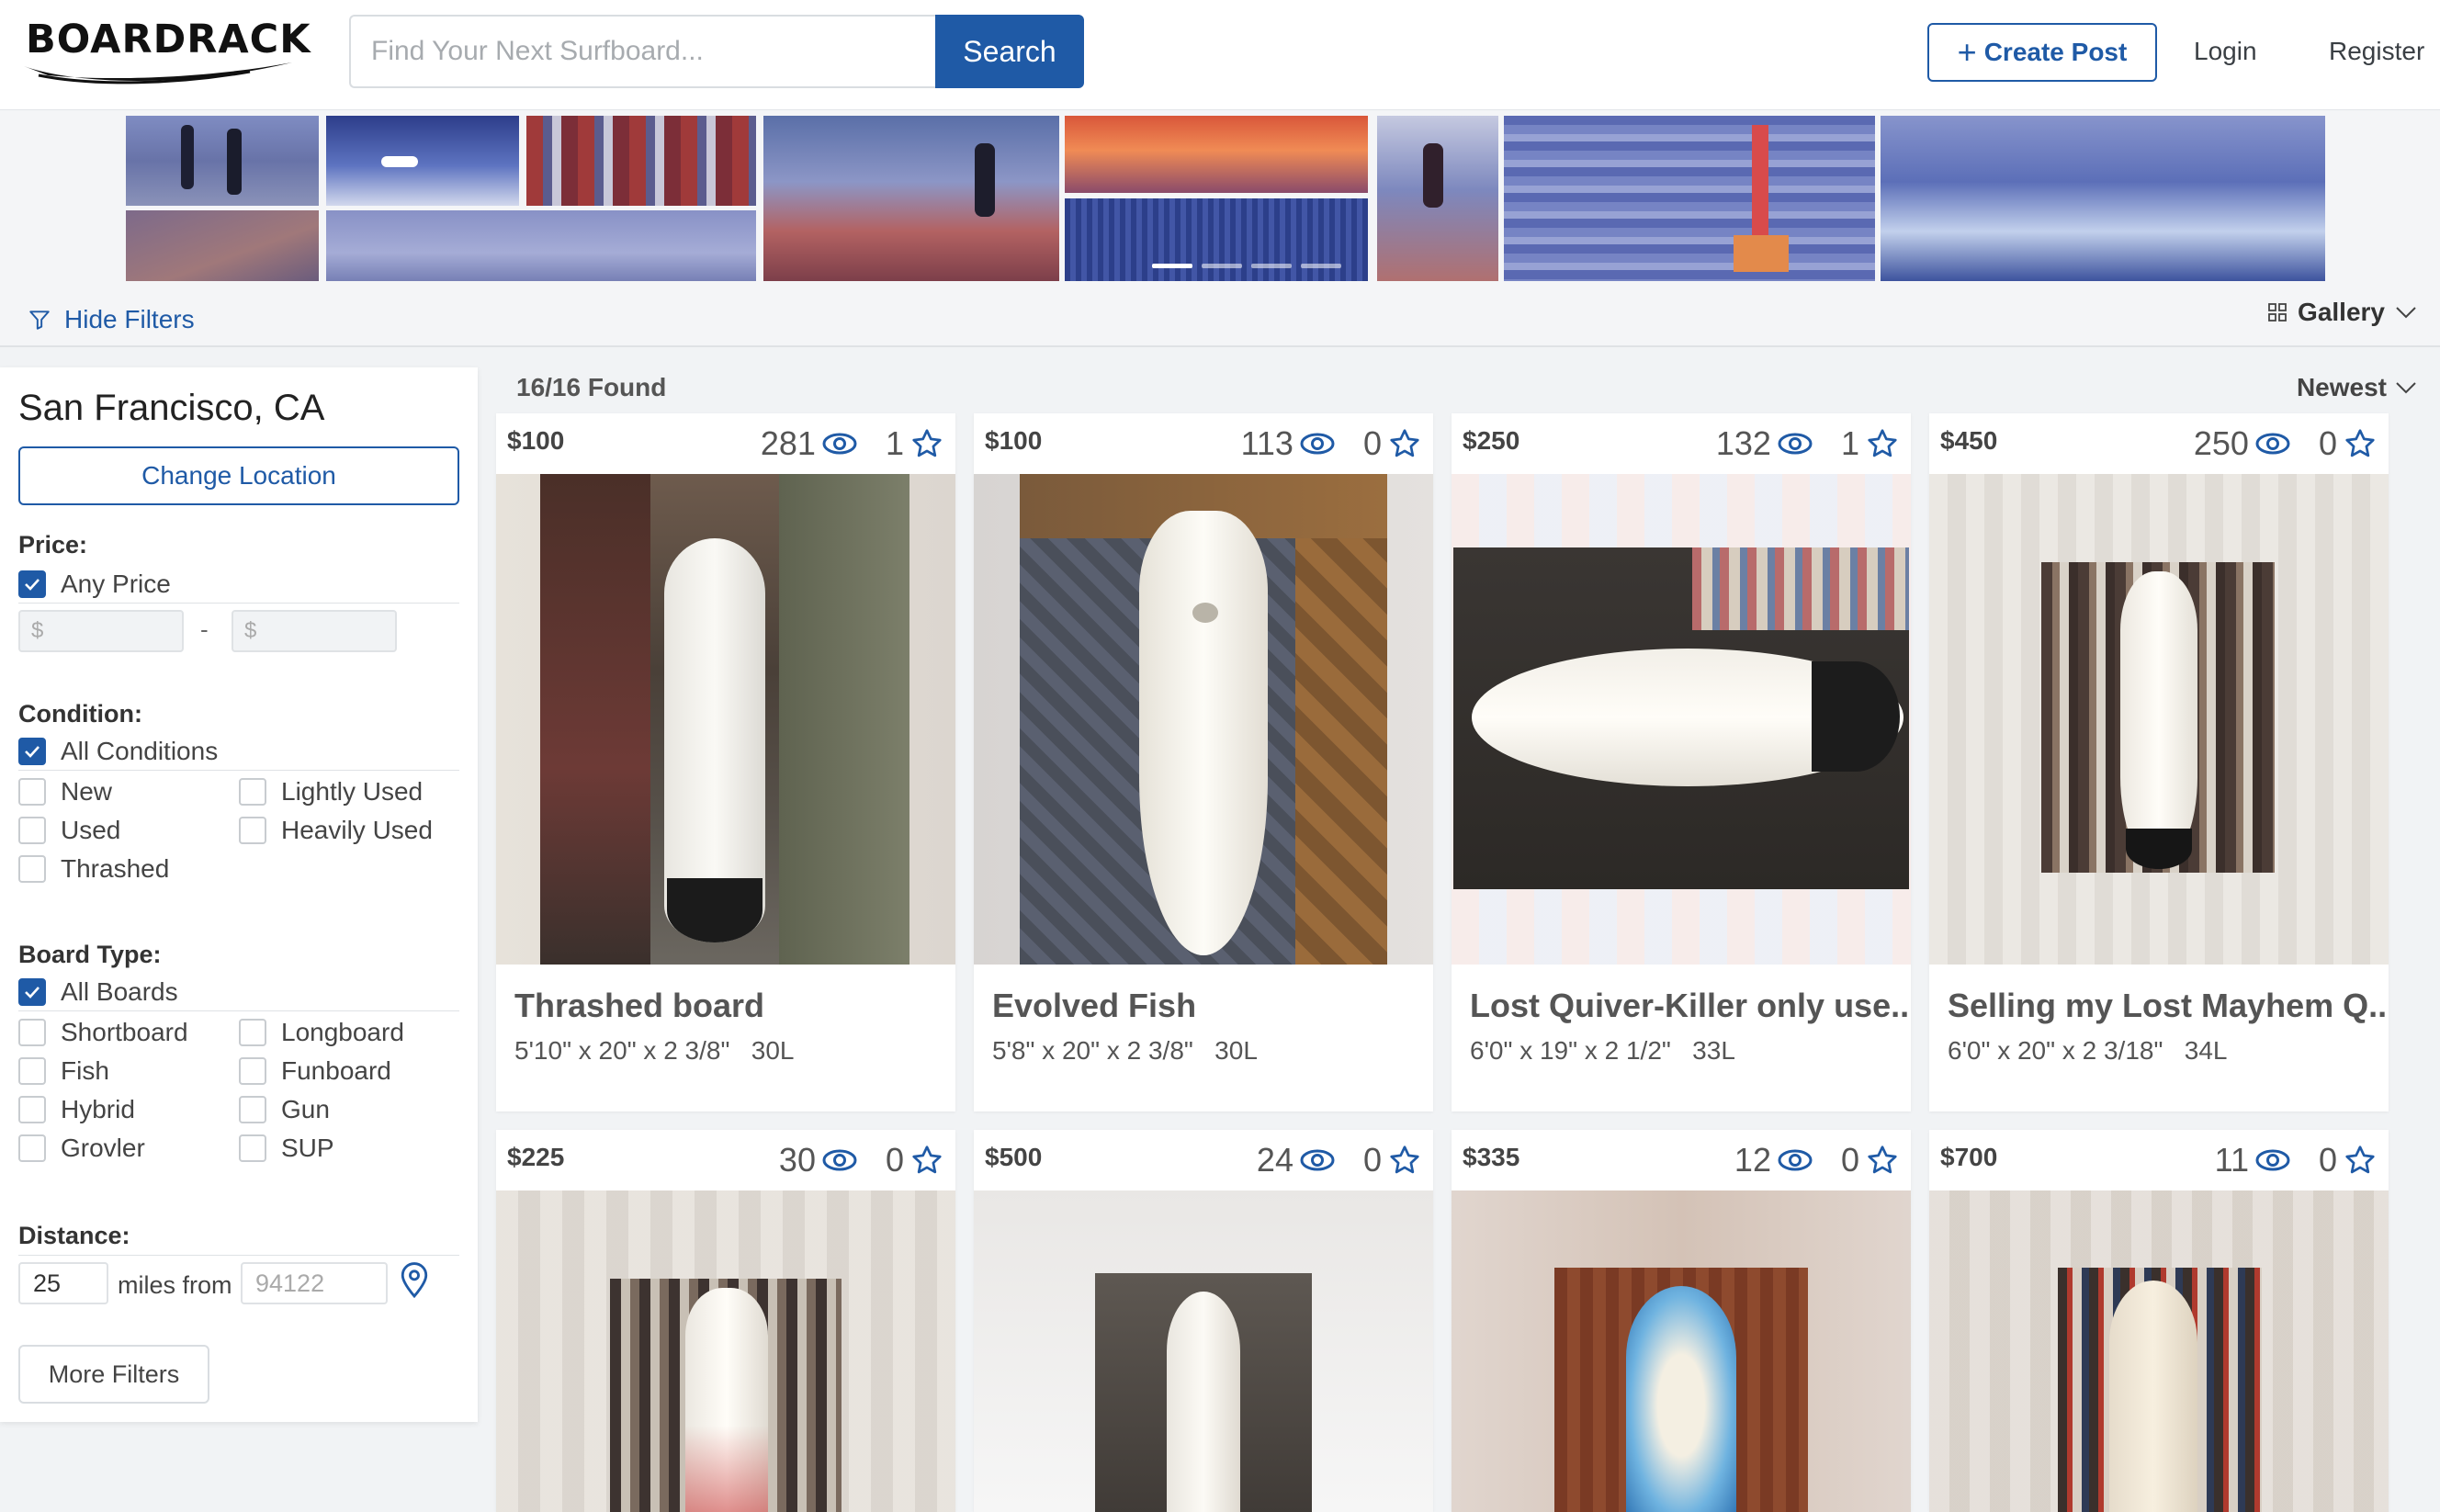 Image resolution: width=2440 pixels, height=1512 pixels. What do you see at coordinates (797, 1160) in the screenshot?
I see `view-count: 30` at bounding box center [797, 1160].